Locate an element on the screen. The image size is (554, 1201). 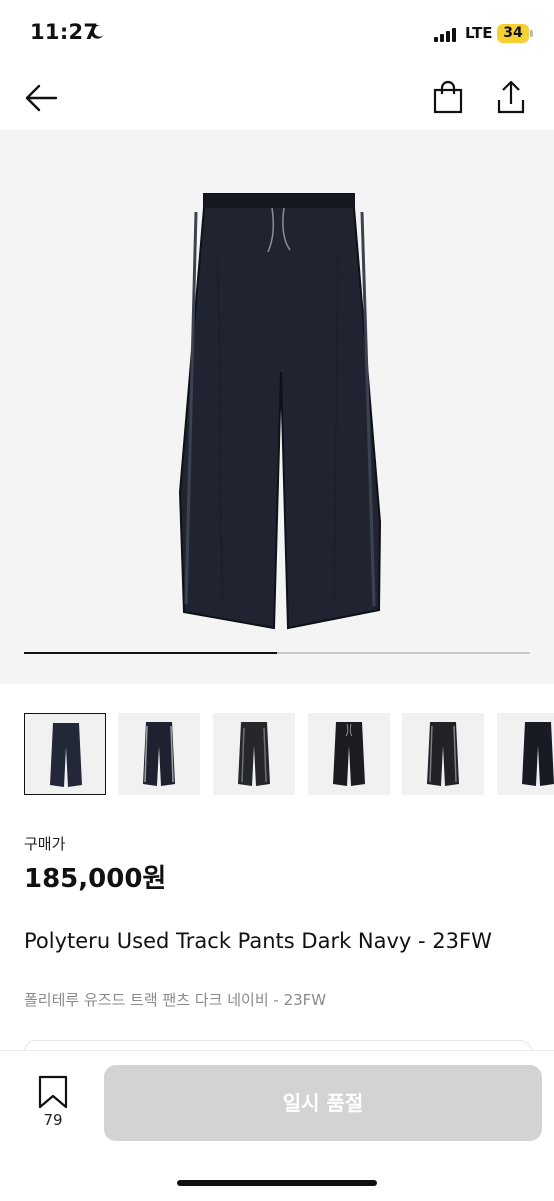
share-button is located at coordinates (511, 98).